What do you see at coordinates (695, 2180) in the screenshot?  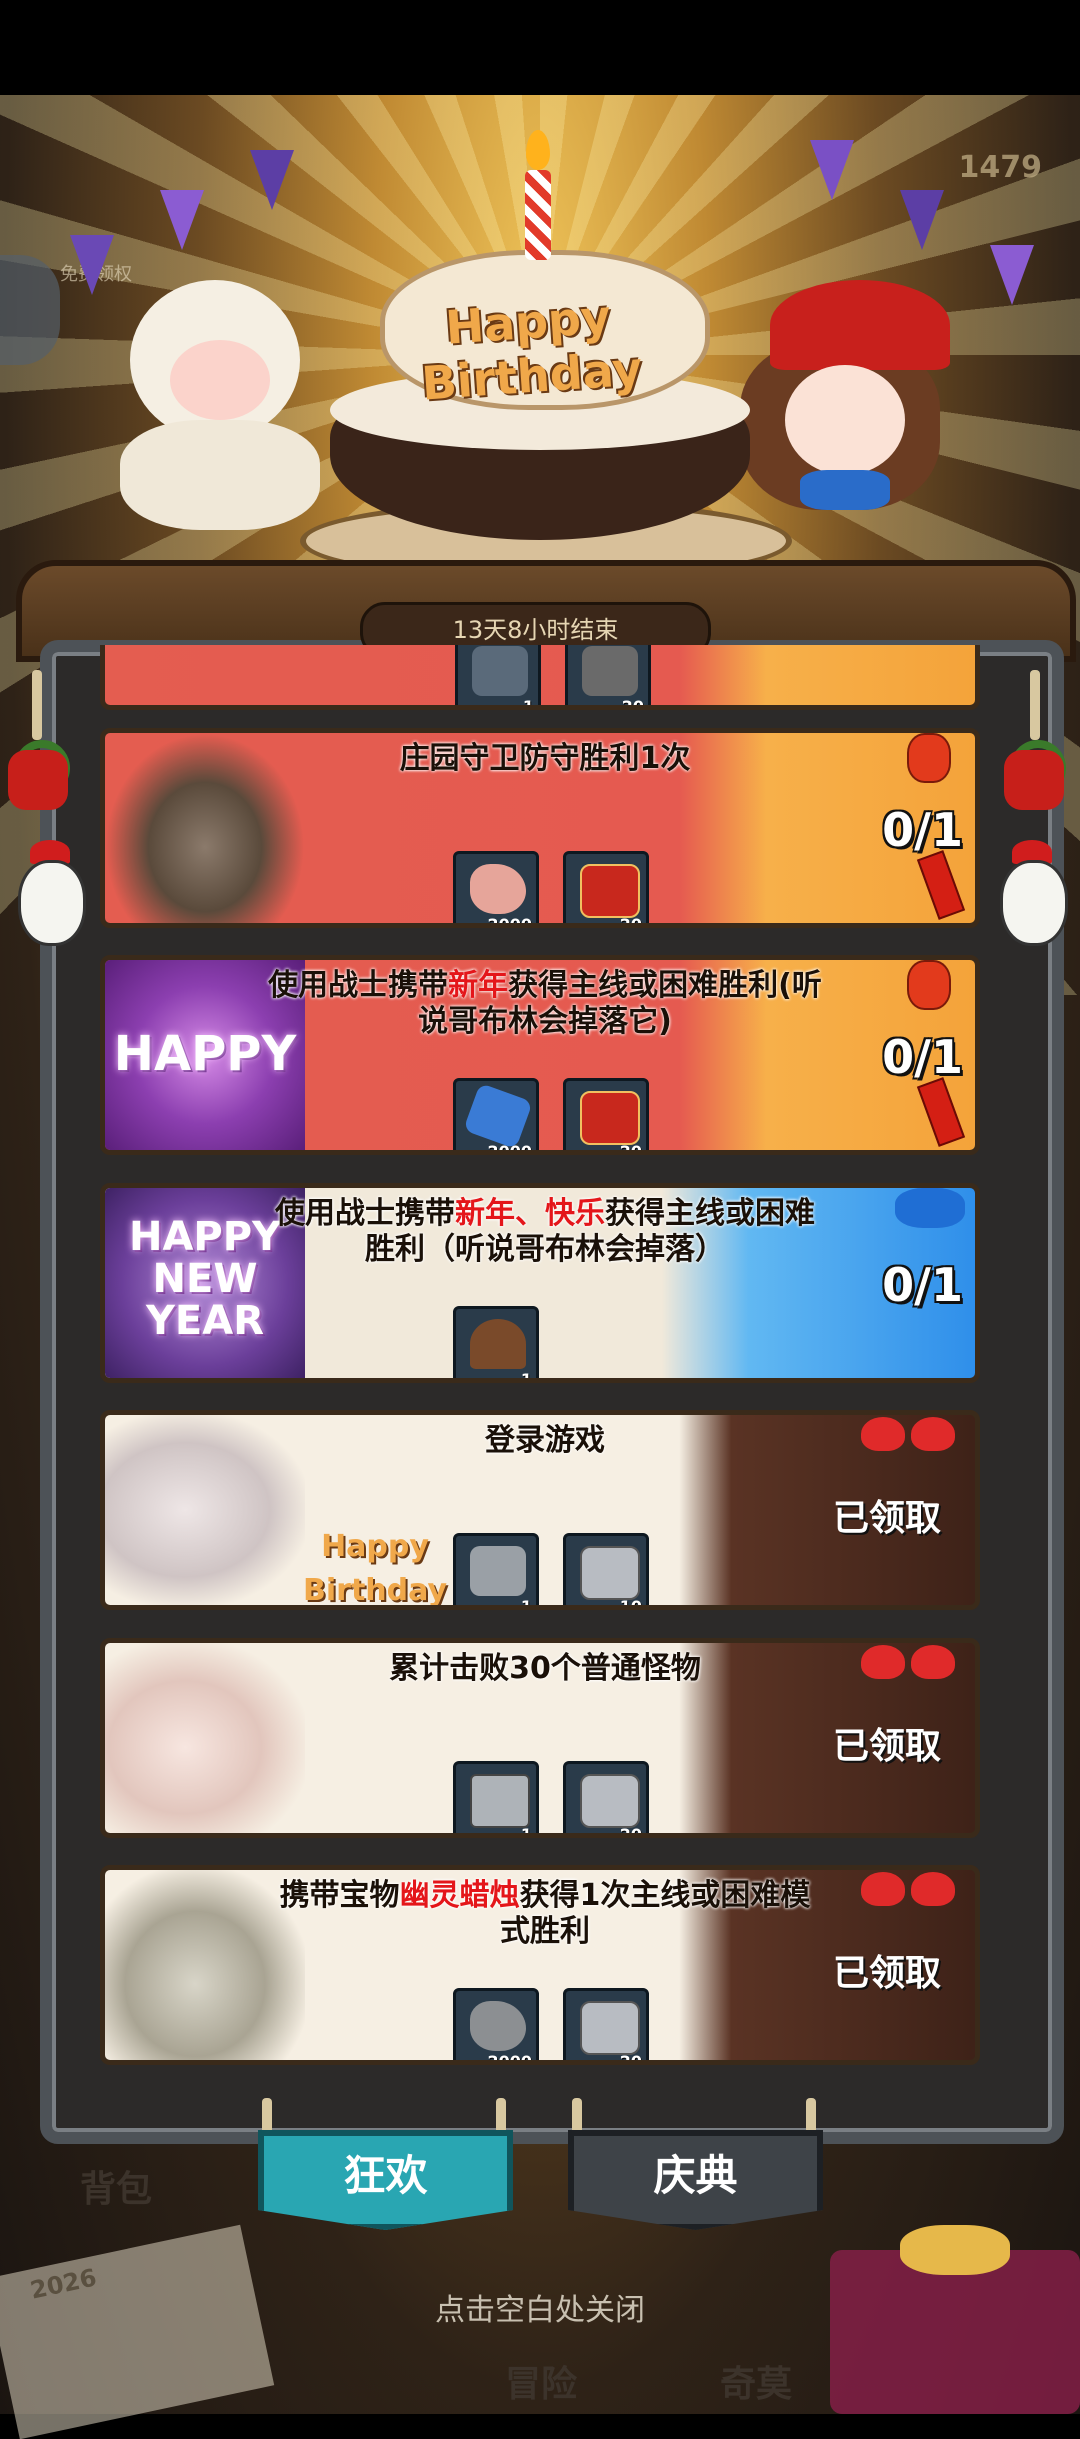 I see `tab-celebration: 庆典` at bounding box center [695, 2180].